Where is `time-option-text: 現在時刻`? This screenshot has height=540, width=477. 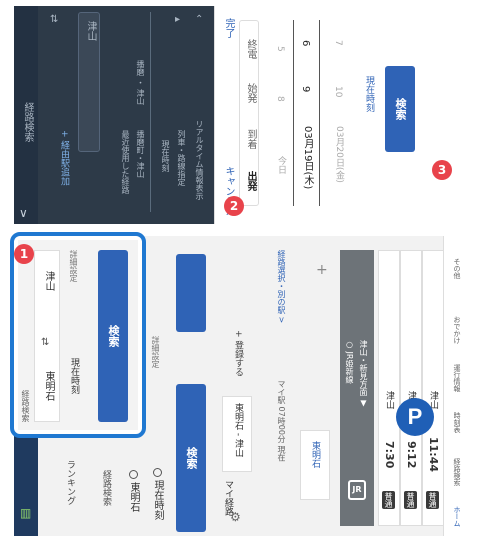 time-option-text: 現在時刻 is located at coordinates (157, 500).